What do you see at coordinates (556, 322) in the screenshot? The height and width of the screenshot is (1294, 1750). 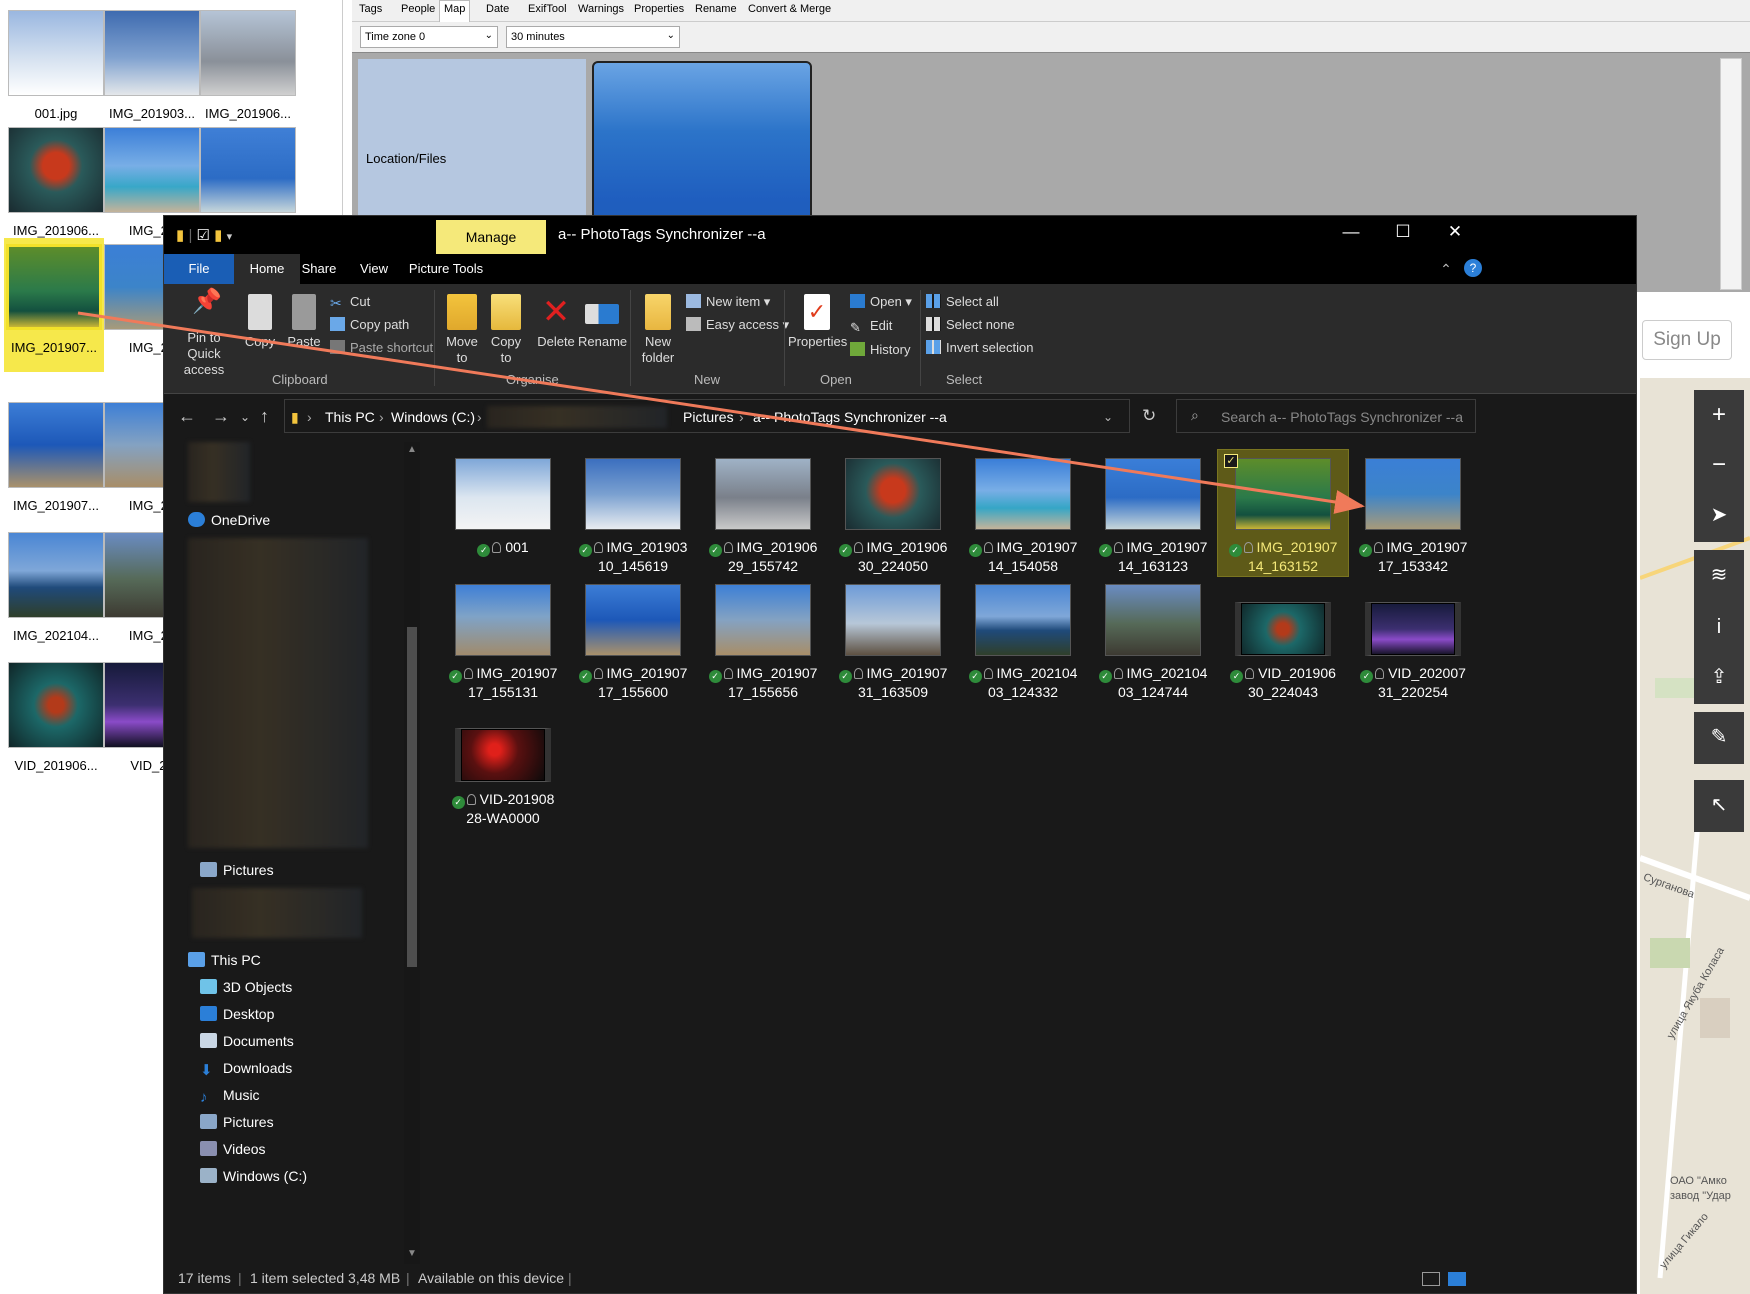 I see `delete-button: ✕ Delete` at bounding box center [556, 322].